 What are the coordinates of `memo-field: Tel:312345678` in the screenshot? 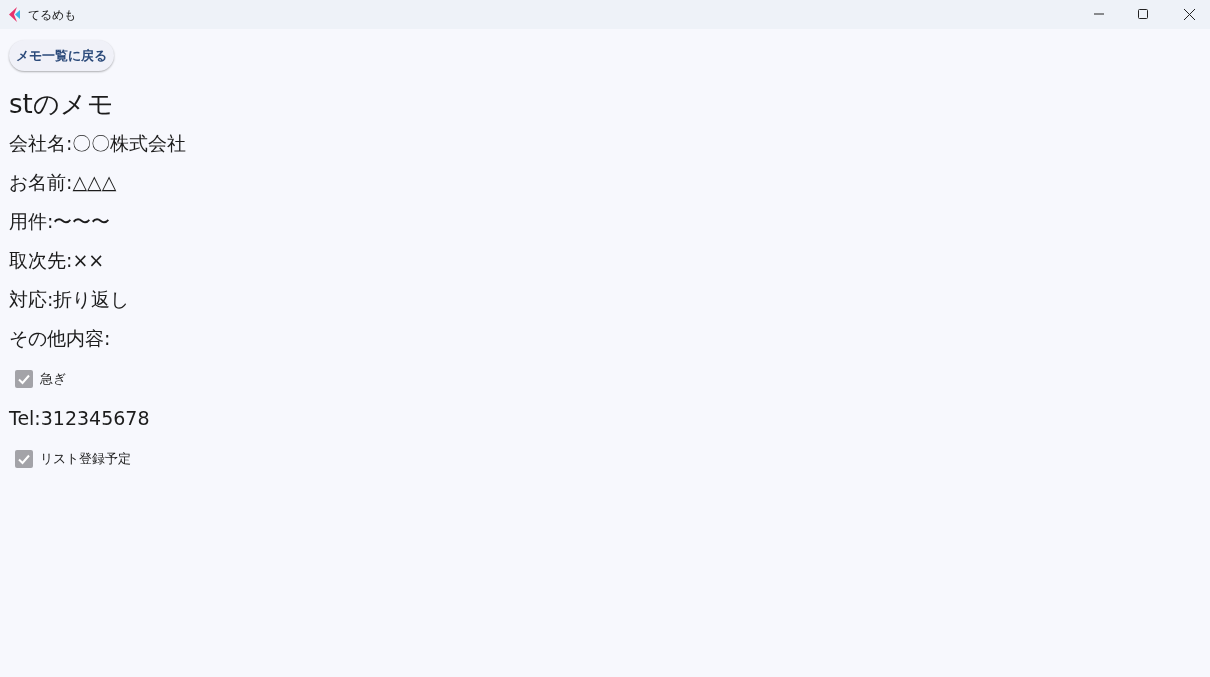 It's located at (79, 418).